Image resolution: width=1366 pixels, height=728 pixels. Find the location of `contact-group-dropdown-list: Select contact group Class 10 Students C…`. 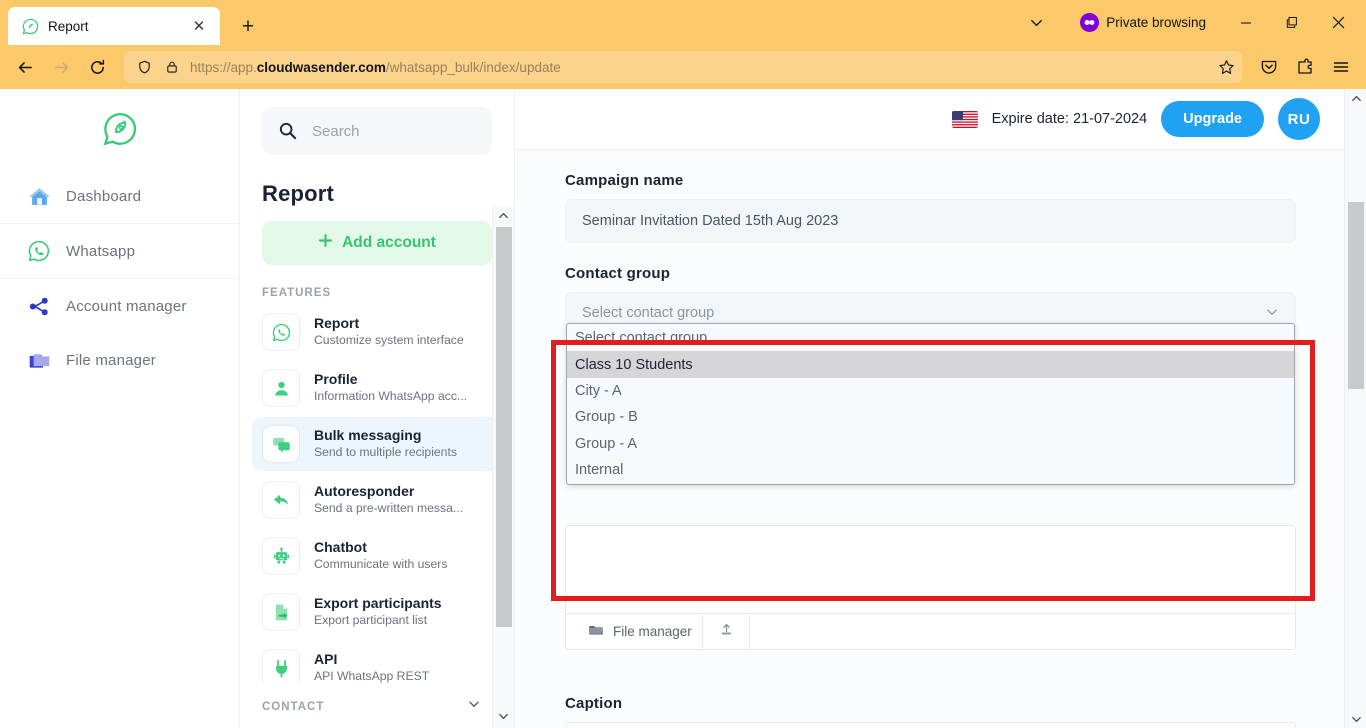

contact-group-dropdown-list: Select contact group Class 10 Students C… is located at coordinates (930, 404).